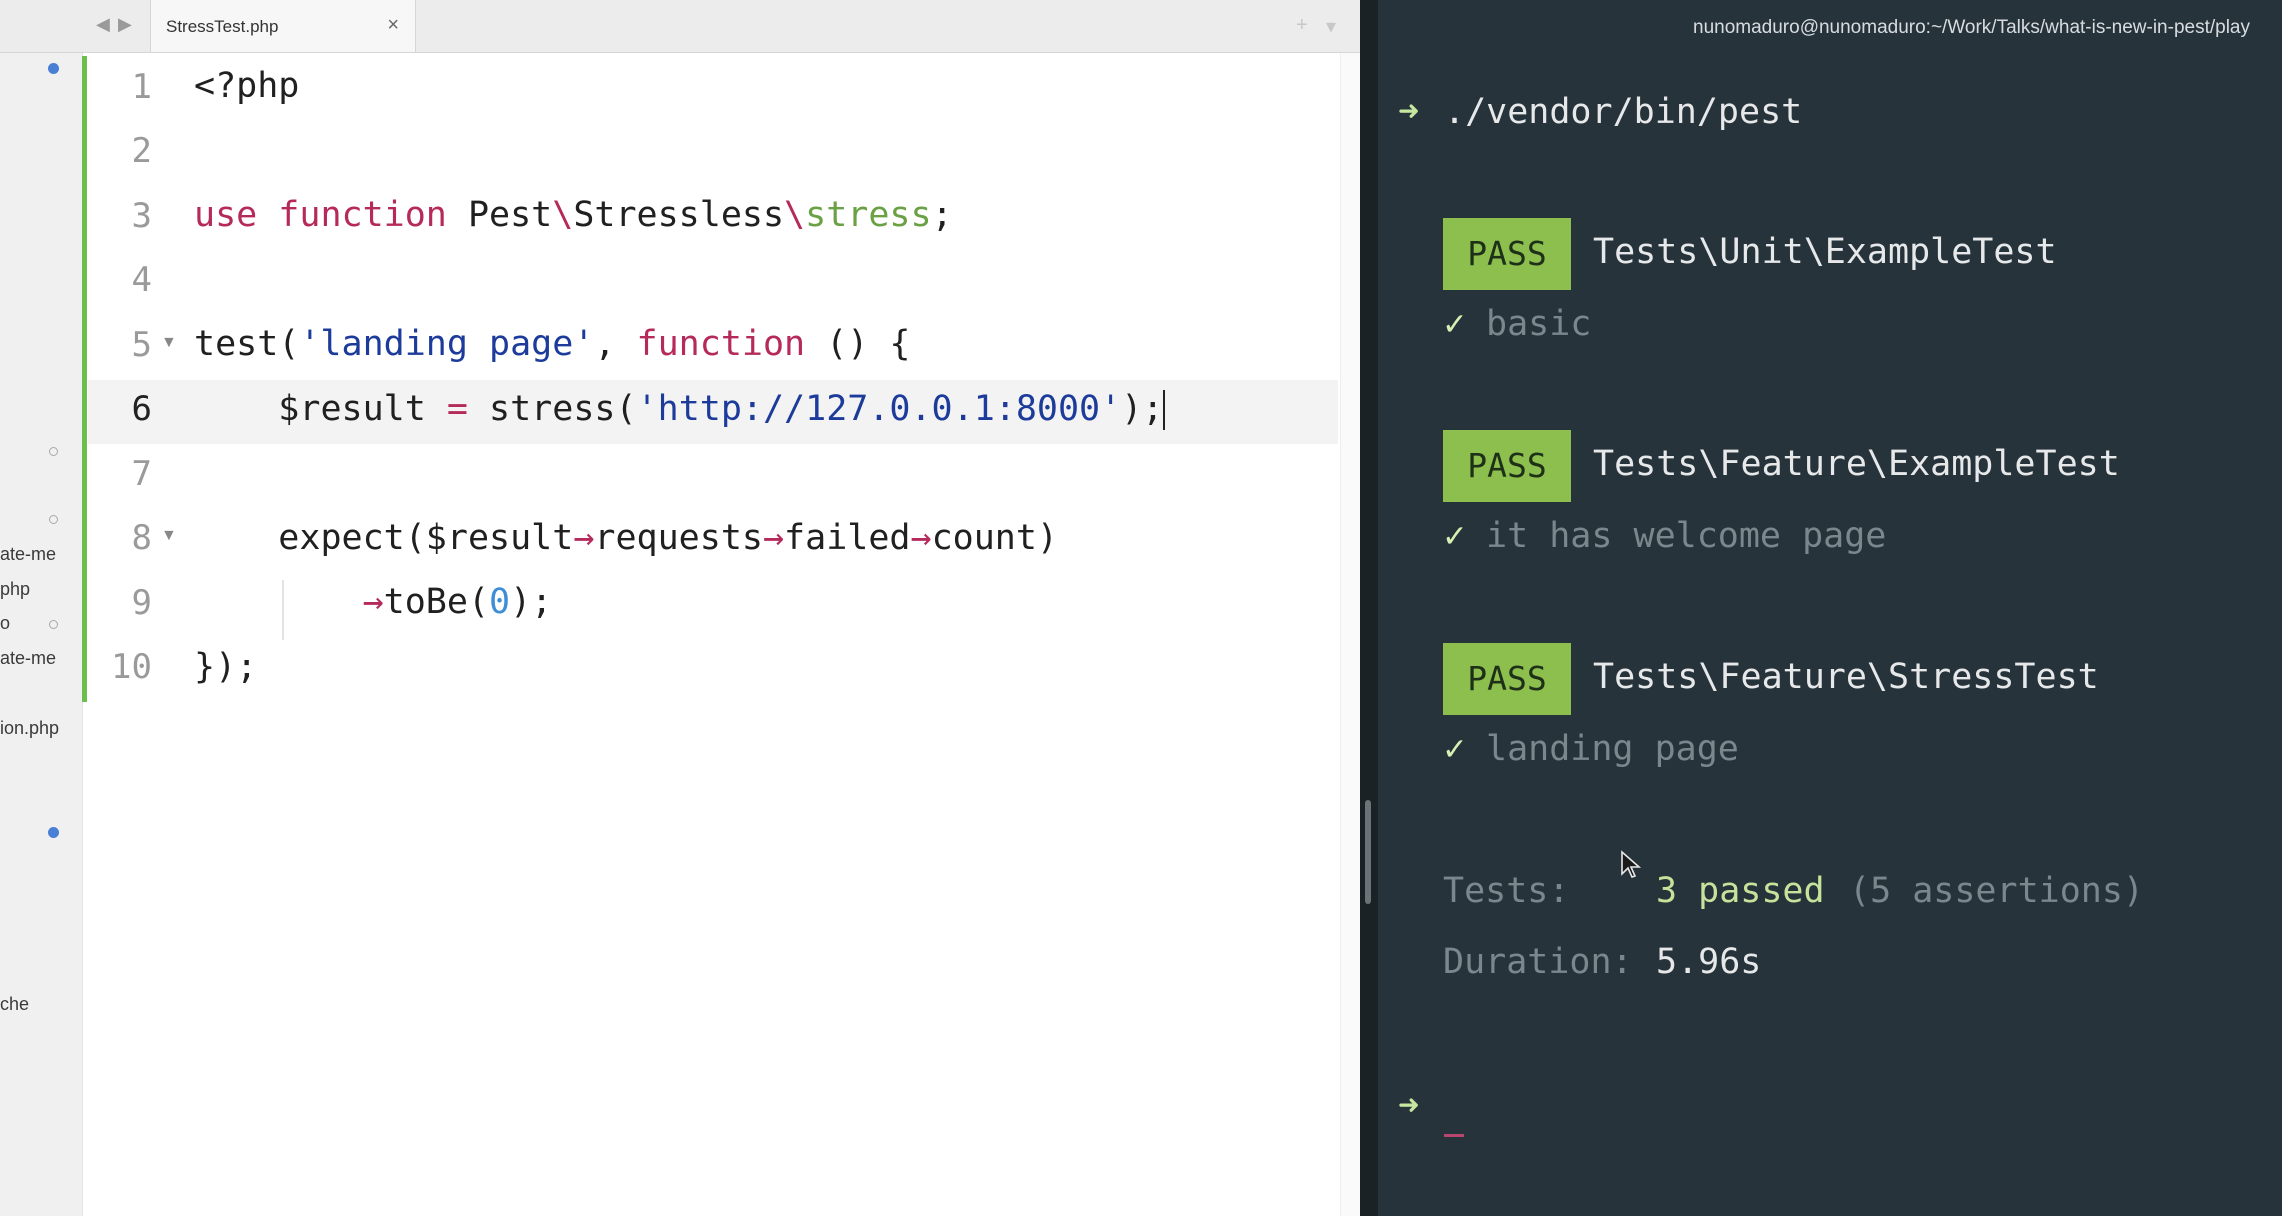 The image size is (2282, 1216). Describe the element at coordinates (1368, 852) in the screenshot. I see `divider-drag-handle` at that location.